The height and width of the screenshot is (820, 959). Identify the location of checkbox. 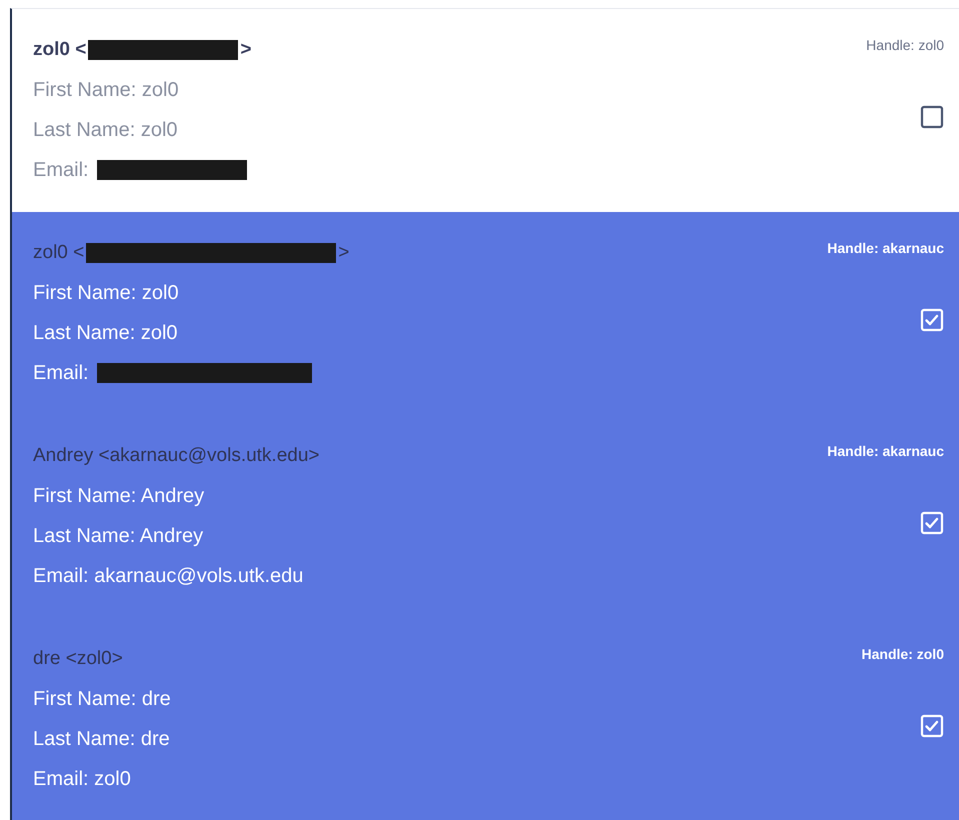
(932, 117).